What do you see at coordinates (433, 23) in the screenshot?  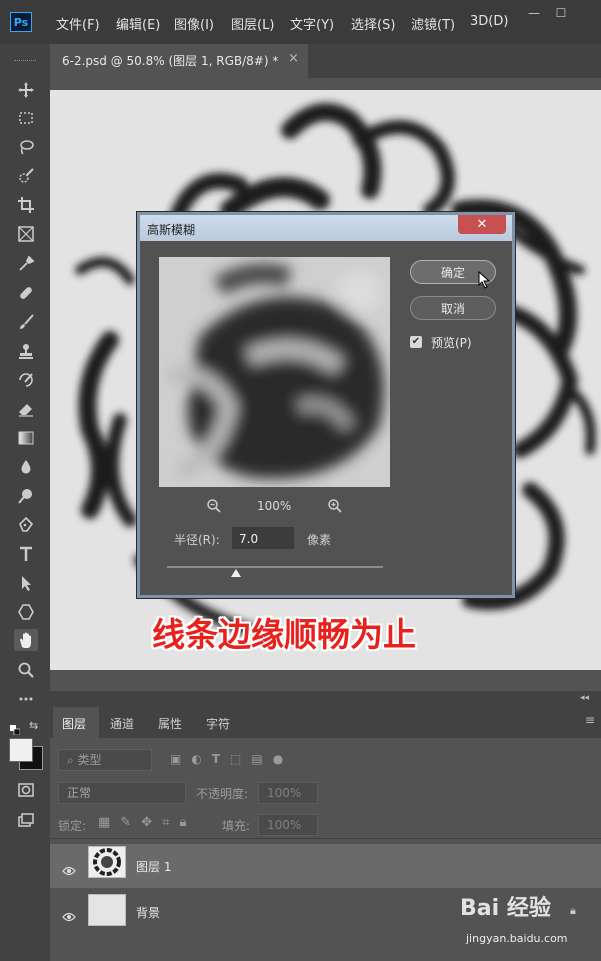 I see `menu-filter: 滤镜(T)` at bounding box center [433, 23].